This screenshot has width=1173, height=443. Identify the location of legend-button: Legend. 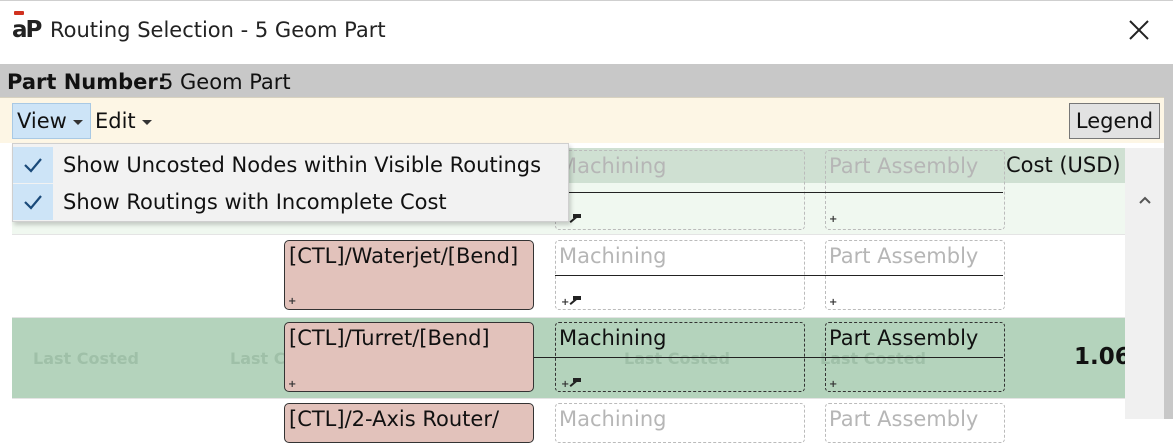
(1114, 121).